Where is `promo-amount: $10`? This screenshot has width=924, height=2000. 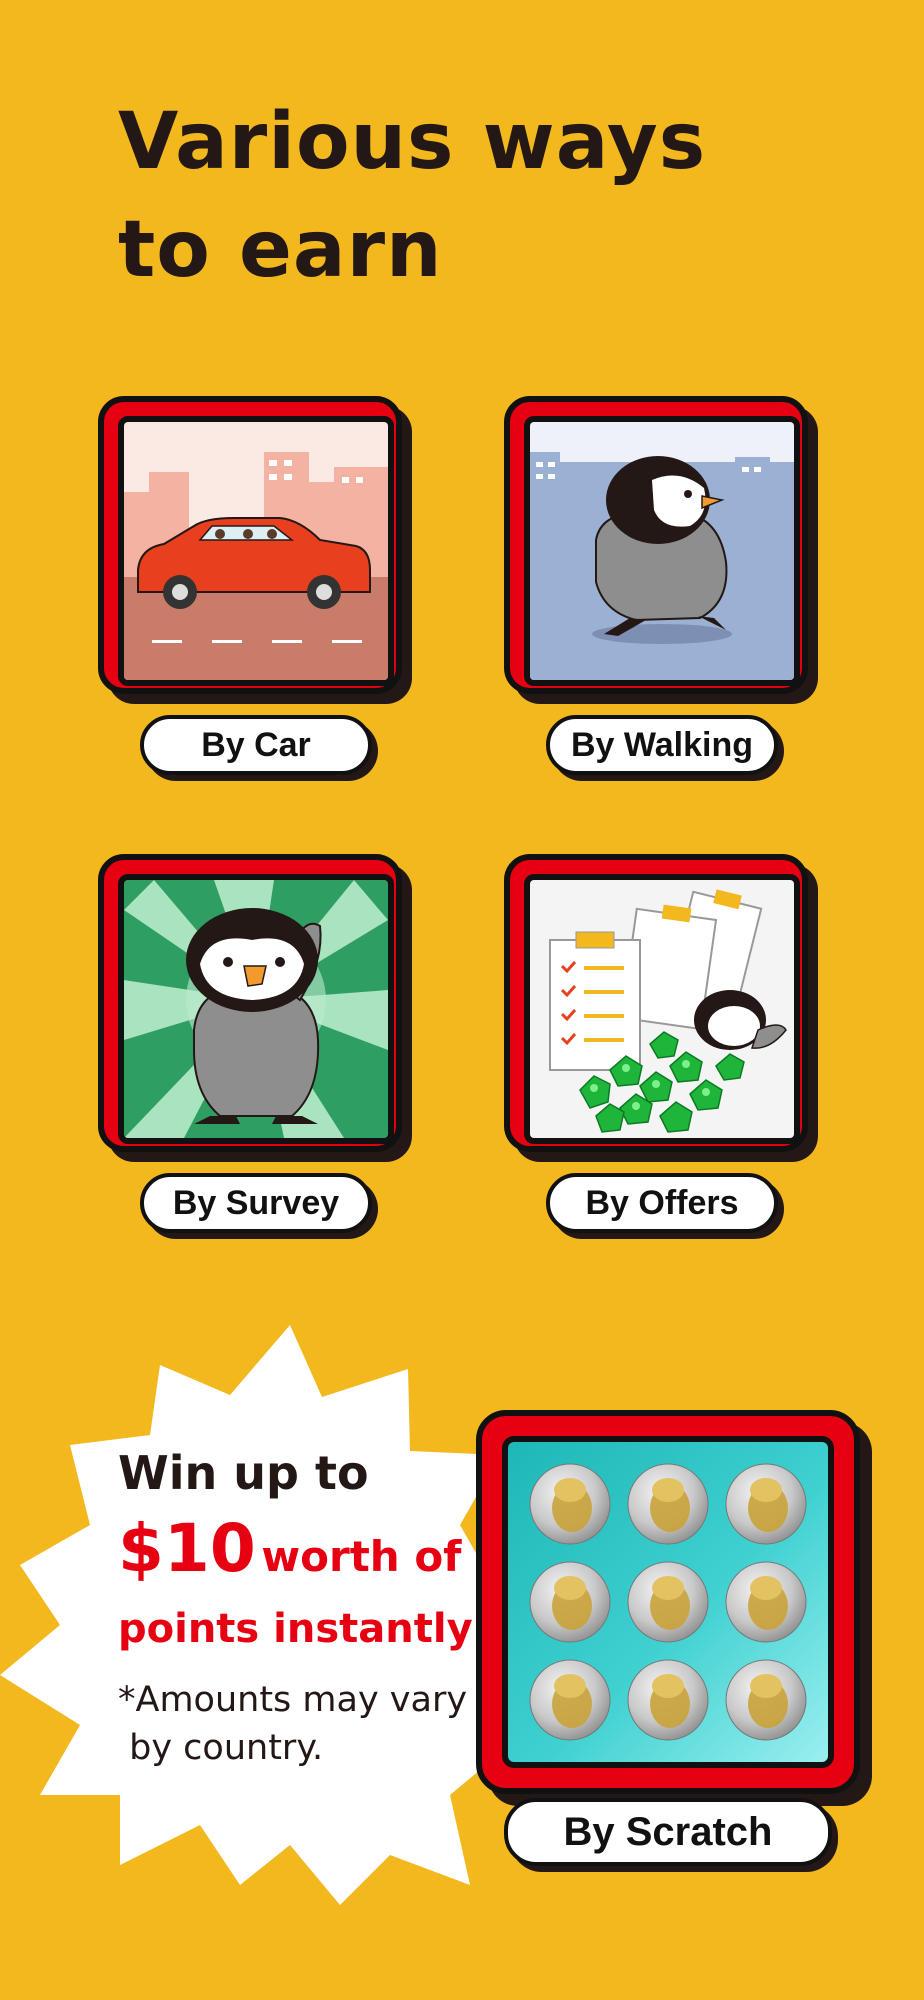
promo-amount: $10 is located at coordinates (187, 1548).